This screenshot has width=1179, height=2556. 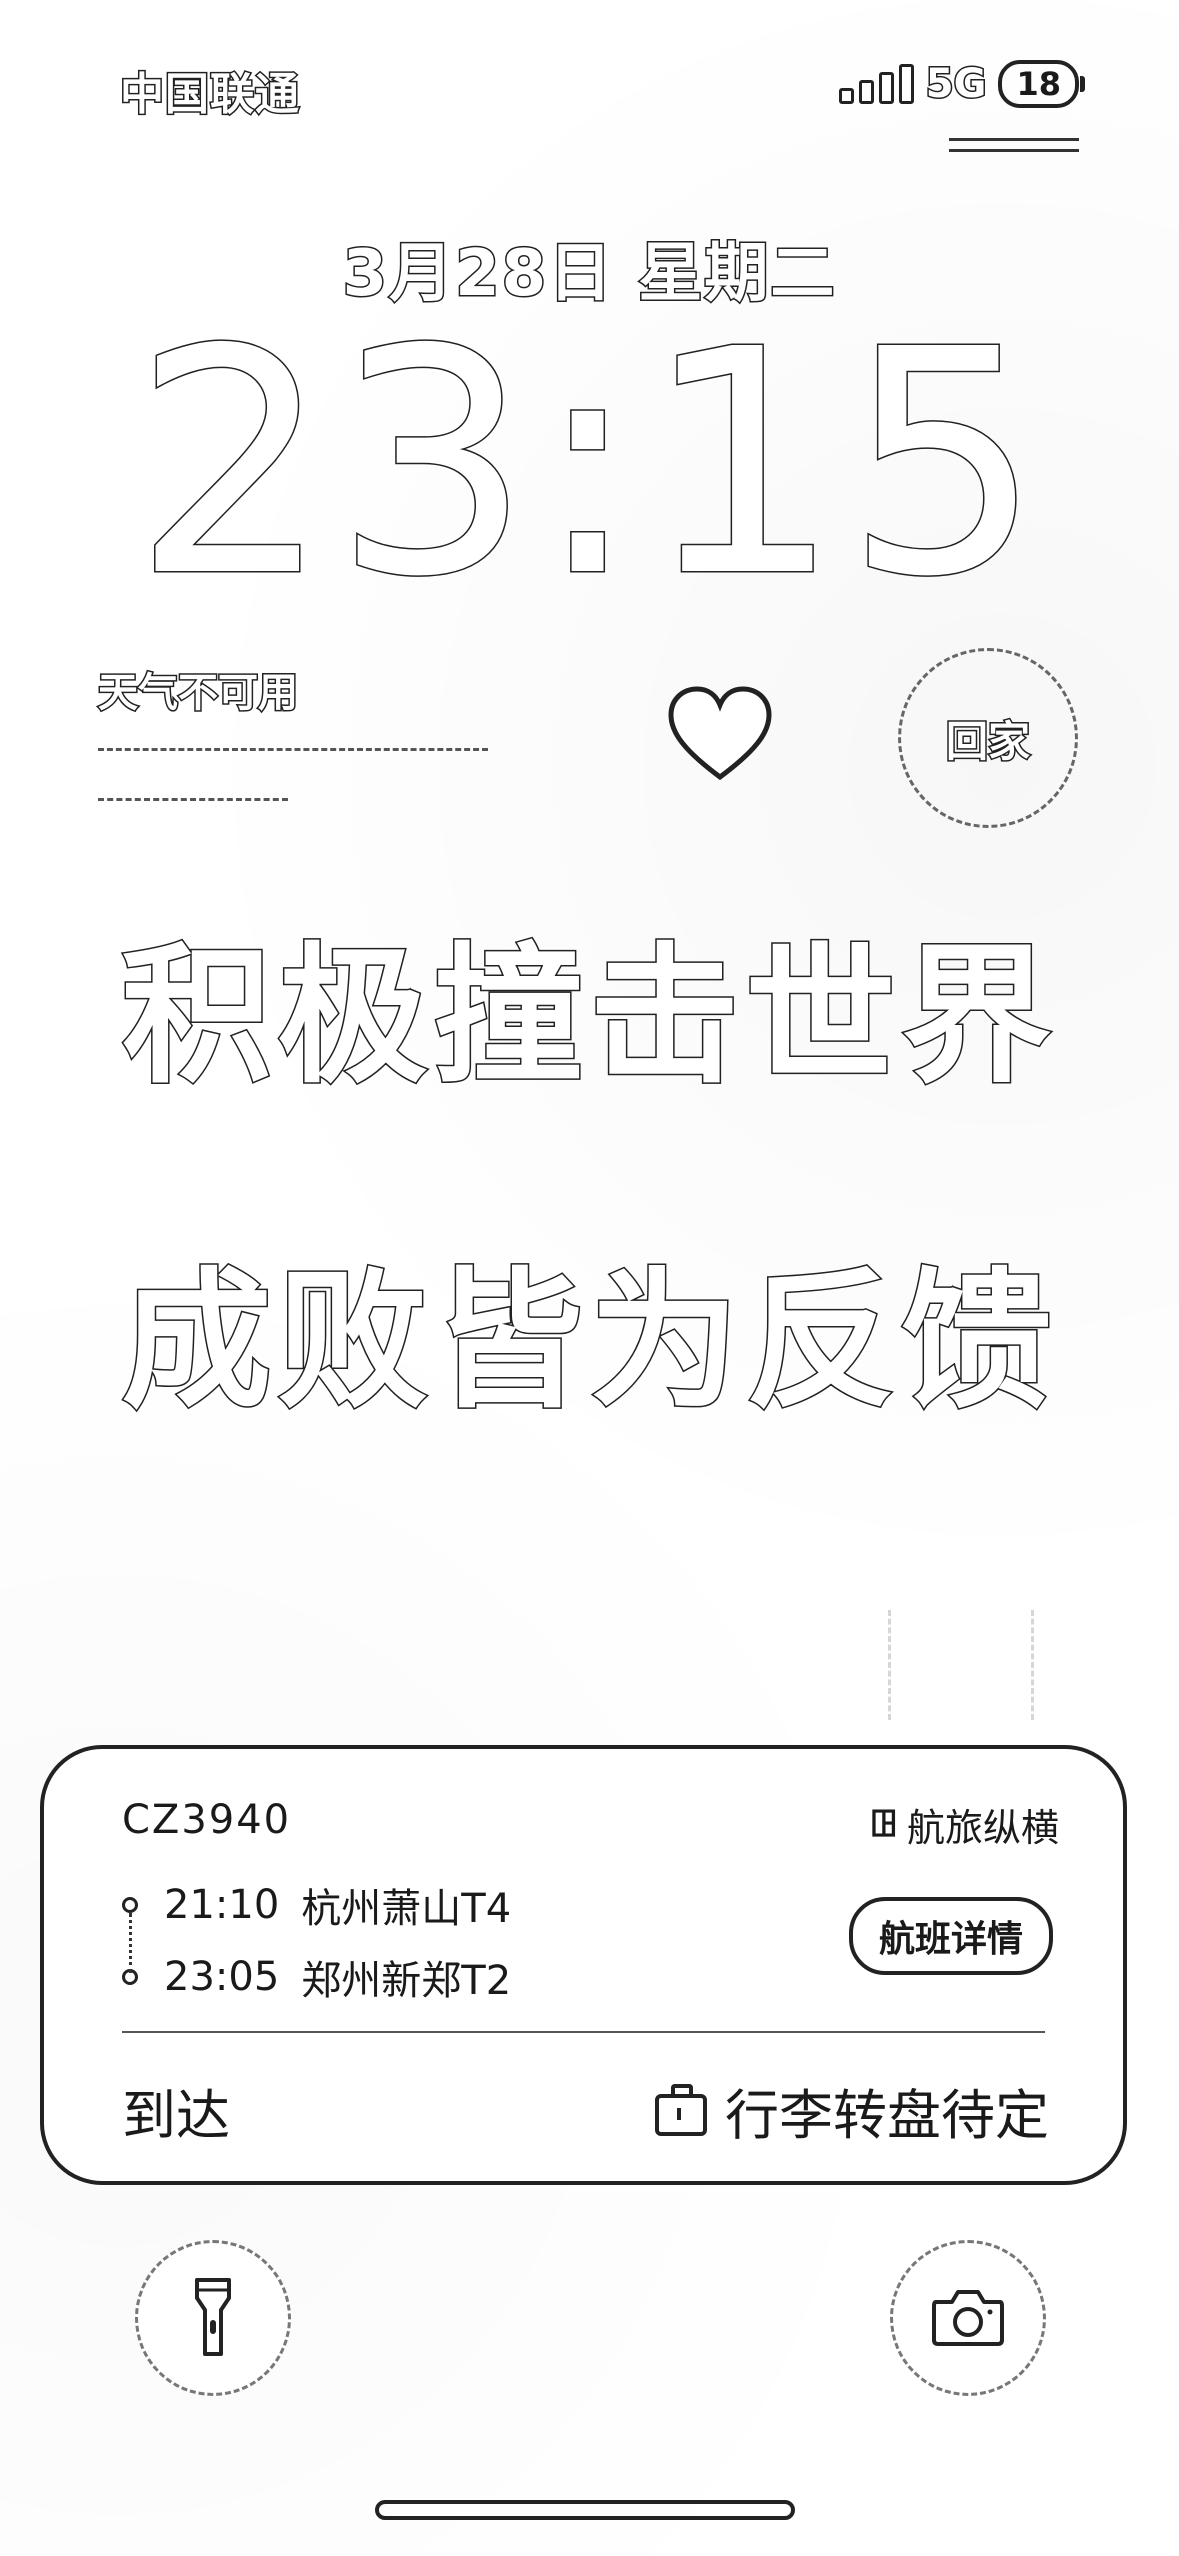 I want to click on departure-time: 21:10, so click(x=222, y=1905).